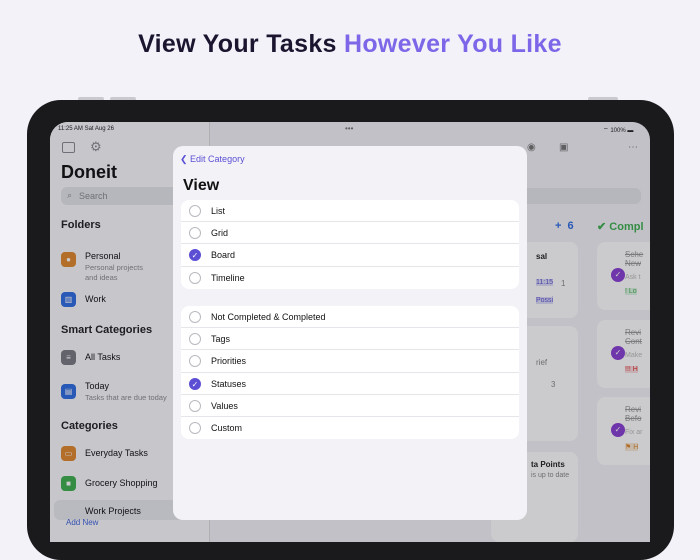  What do you see at coordinates (452, 44) in the screenshot?
I see `headline-accent: However You Like` at bounding box center [452, 44].